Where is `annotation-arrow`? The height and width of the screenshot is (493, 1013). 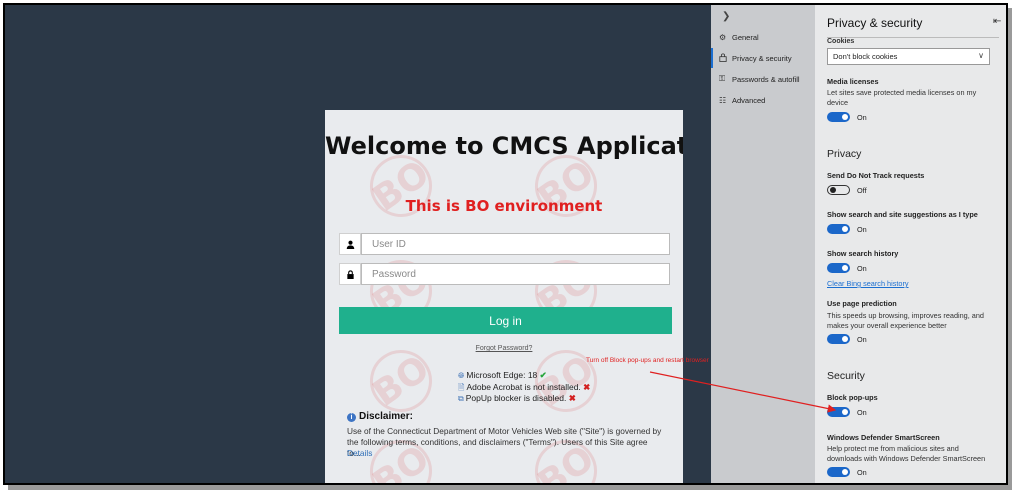 annotation-arrow is located at coordinates (743, 392).